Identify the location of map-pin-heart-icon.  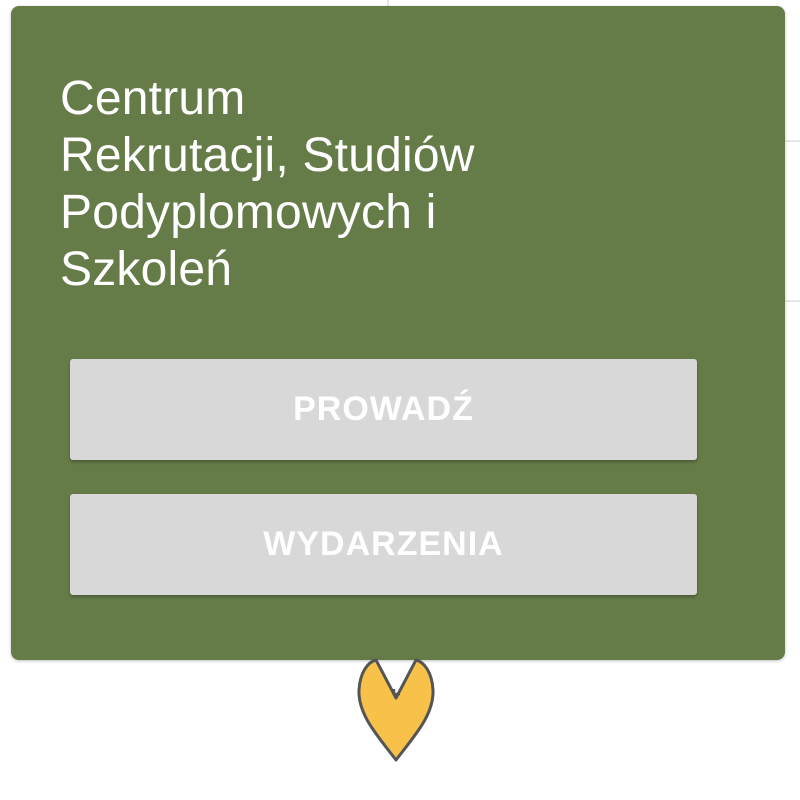
(396, 711).